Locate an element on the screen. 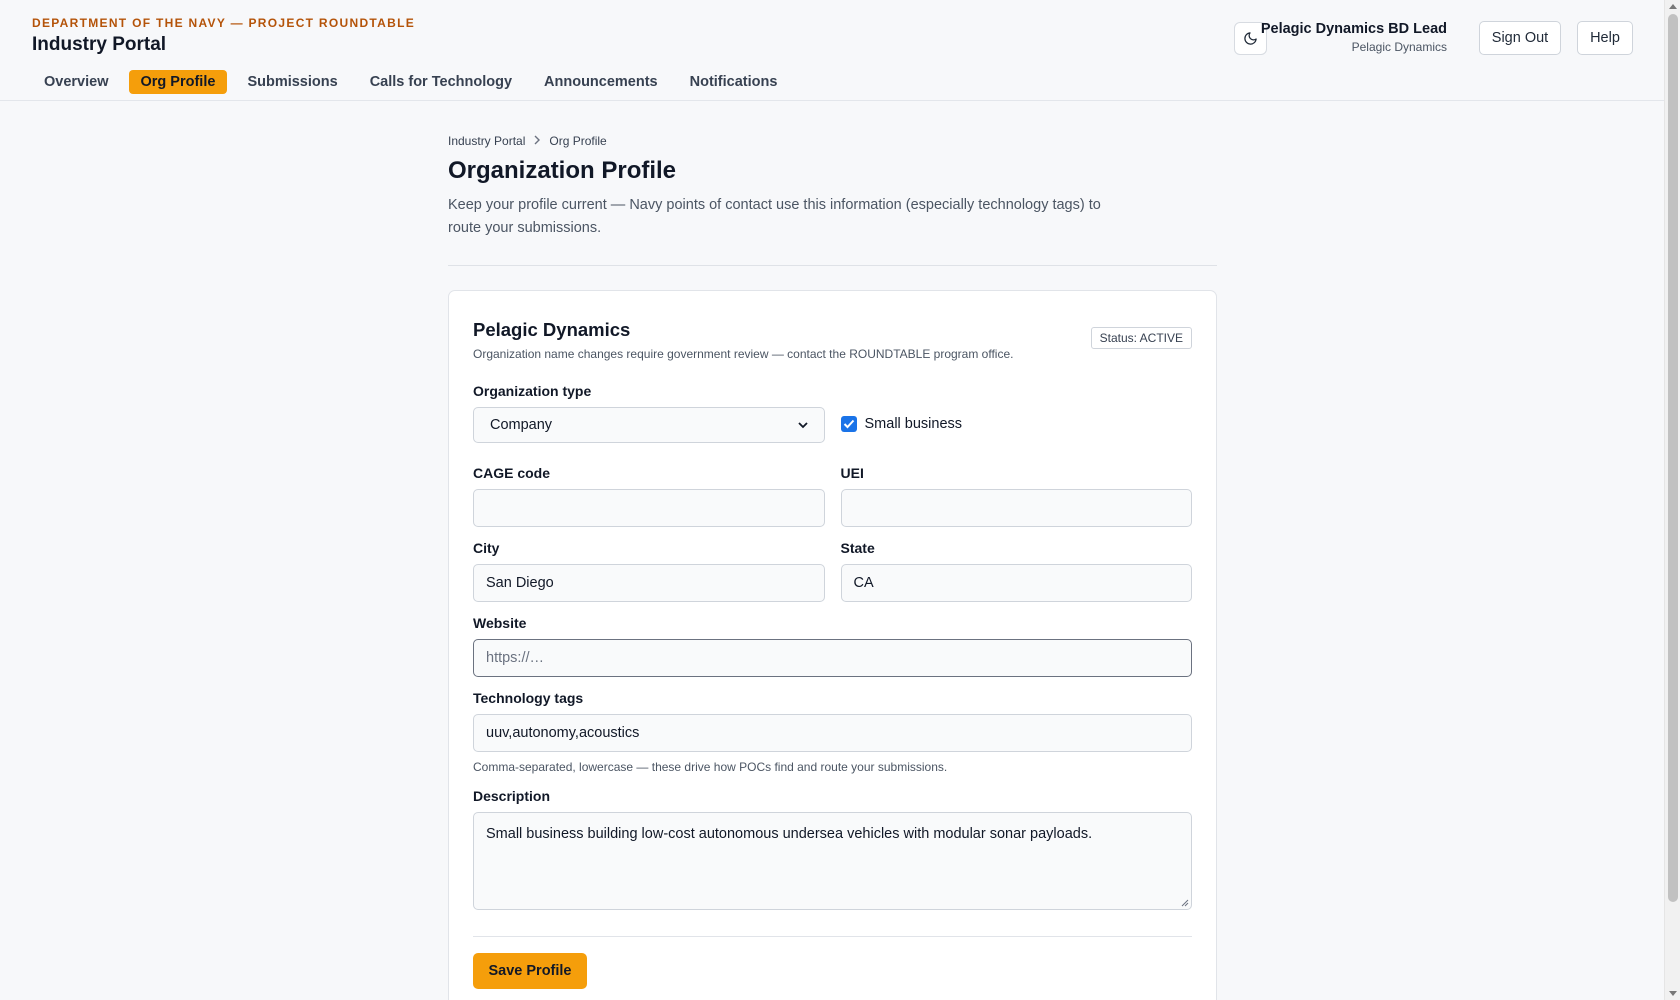 The height and width of the screenshot is (1000, 1680). technology-tags-label: Technology tags is located at coordinates (528, 698).